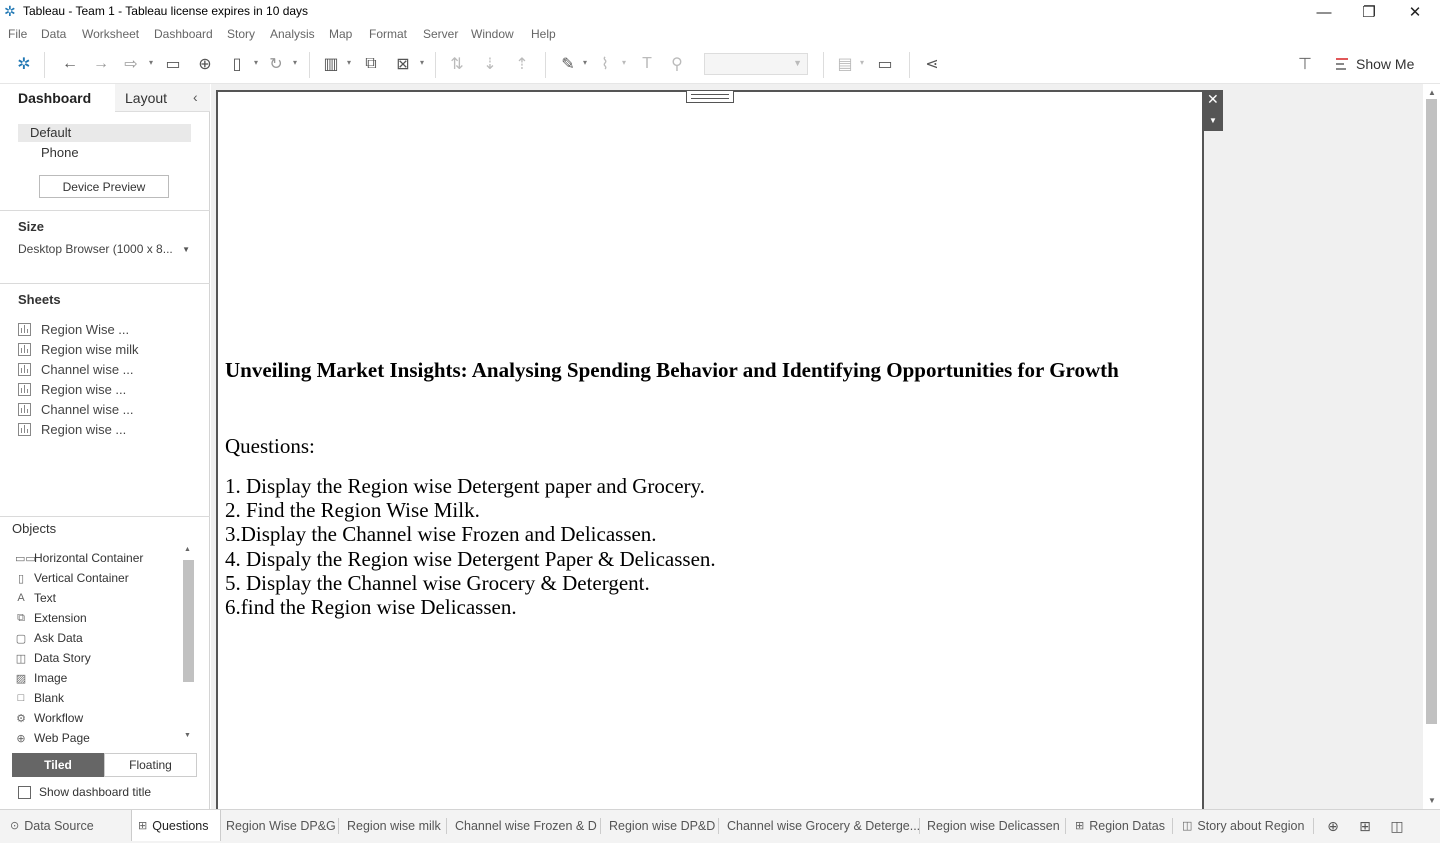 The width and height of the screenshot is (1440, 843). What do you see at coordinates (1117, 825) in the screenshot?
I see `tab-region-datas: ⊞ Region Datas` at bounding box center [1117, 825].